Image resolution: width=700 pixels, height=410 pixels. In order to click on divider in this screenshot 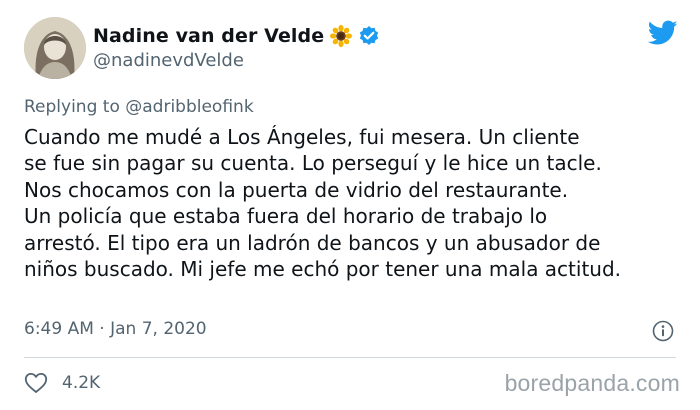, I will do `click(350, 357)`.